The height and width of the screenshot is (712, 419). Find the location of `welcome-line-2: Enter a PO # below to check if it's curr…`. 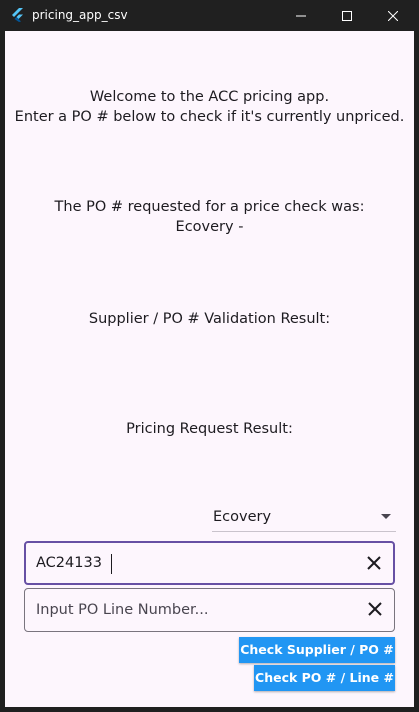

welcome-line-2: Enter a PO # below to check if it's curr… is located at coordinates (209, 117).